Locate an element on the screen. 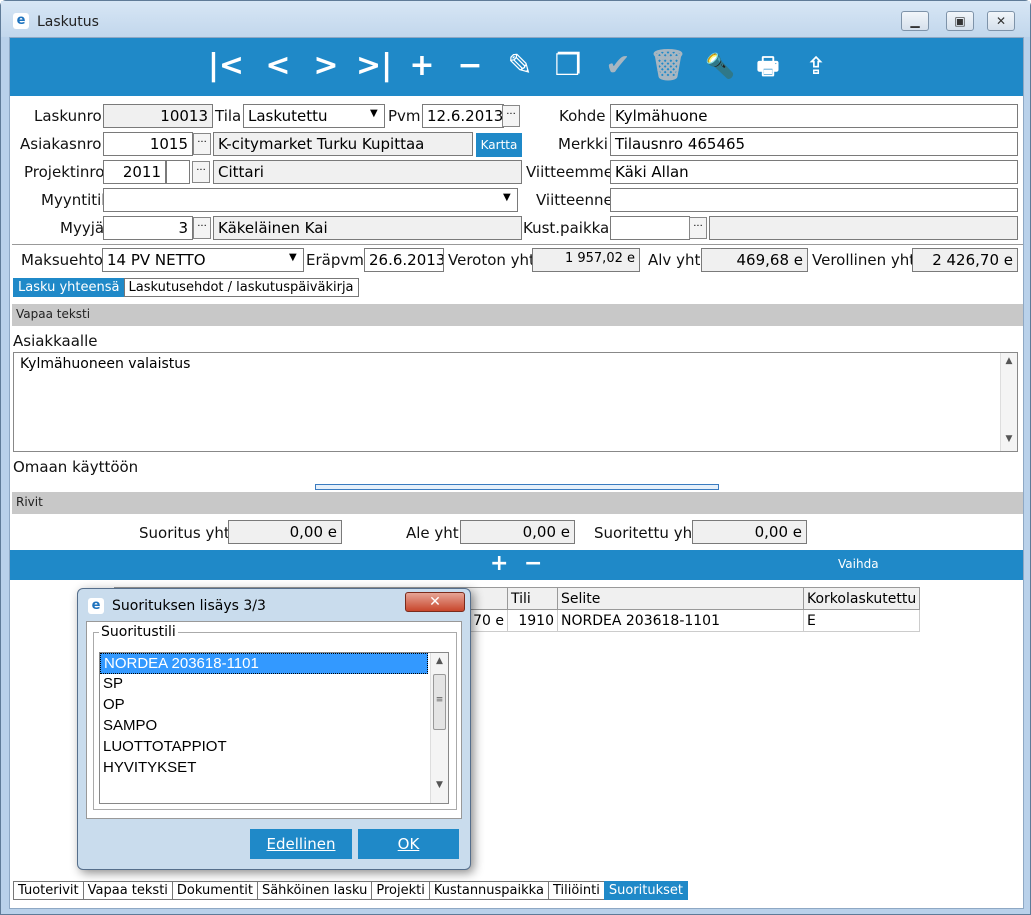 This screenshot has height=915, width=1031. tila-value: Laskutettu is located at coordinates (288, 116).